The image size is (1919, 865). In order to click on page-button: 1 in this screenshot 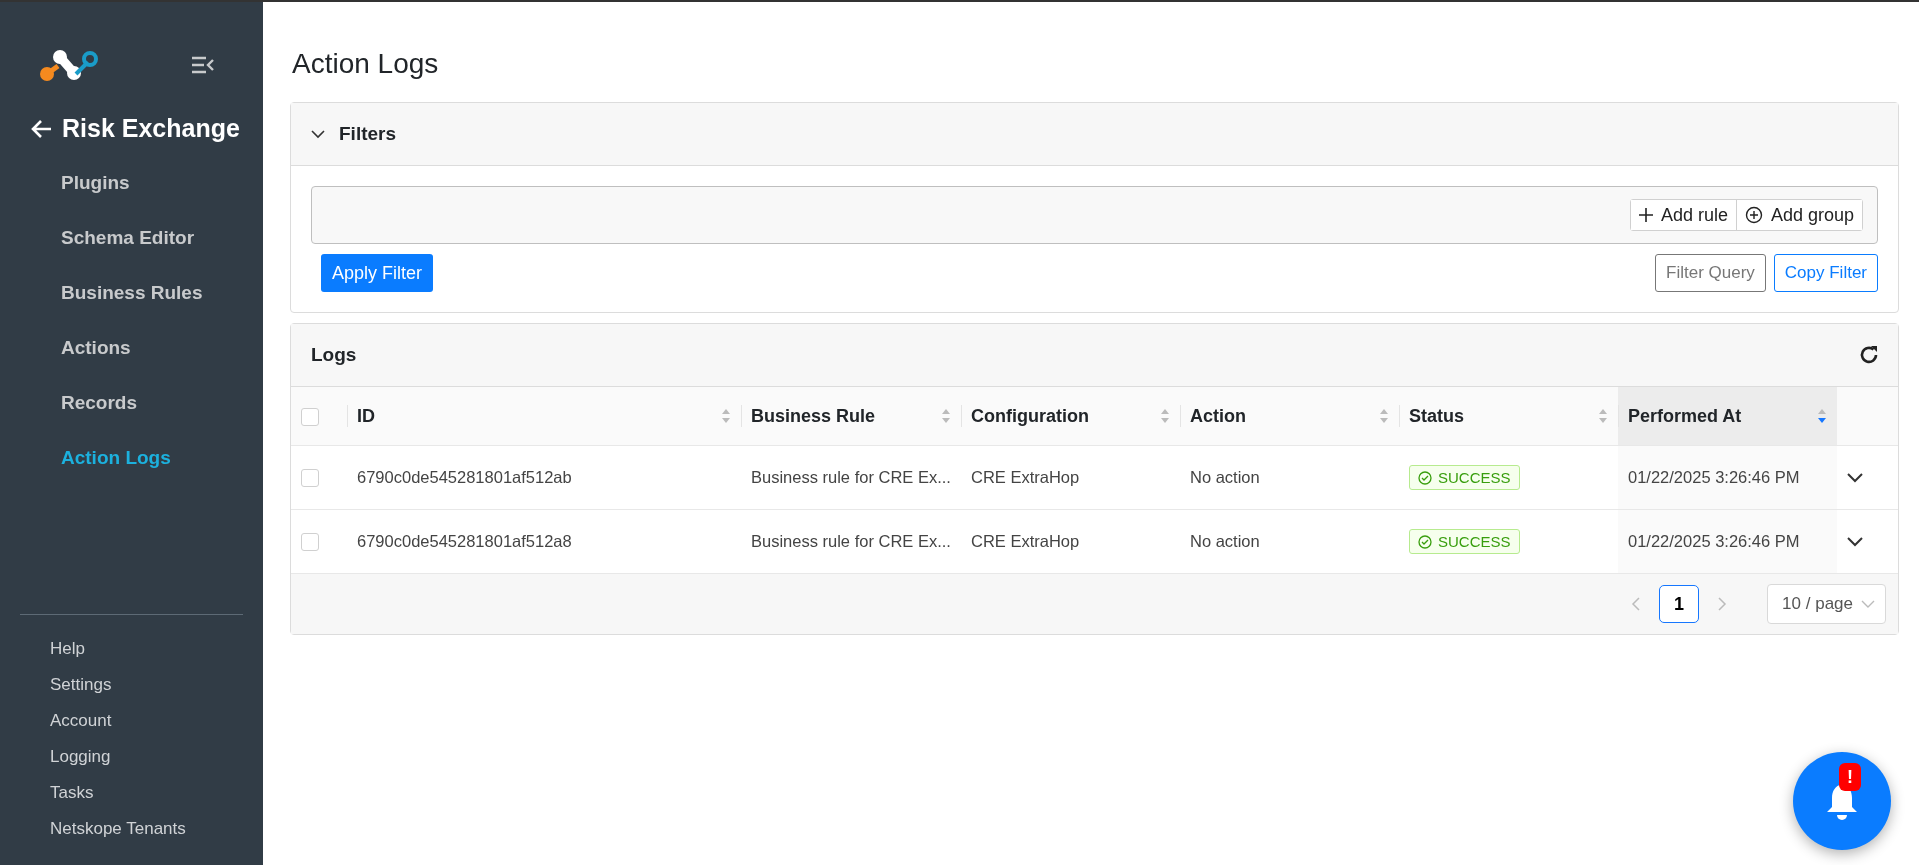, I will do `click(1679, 604)`.